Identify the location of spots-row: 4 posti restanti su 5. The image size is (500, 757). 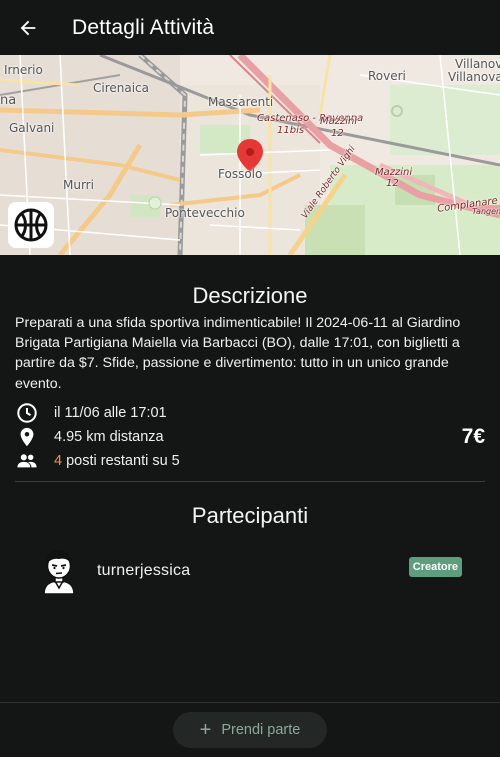
(97, 461).